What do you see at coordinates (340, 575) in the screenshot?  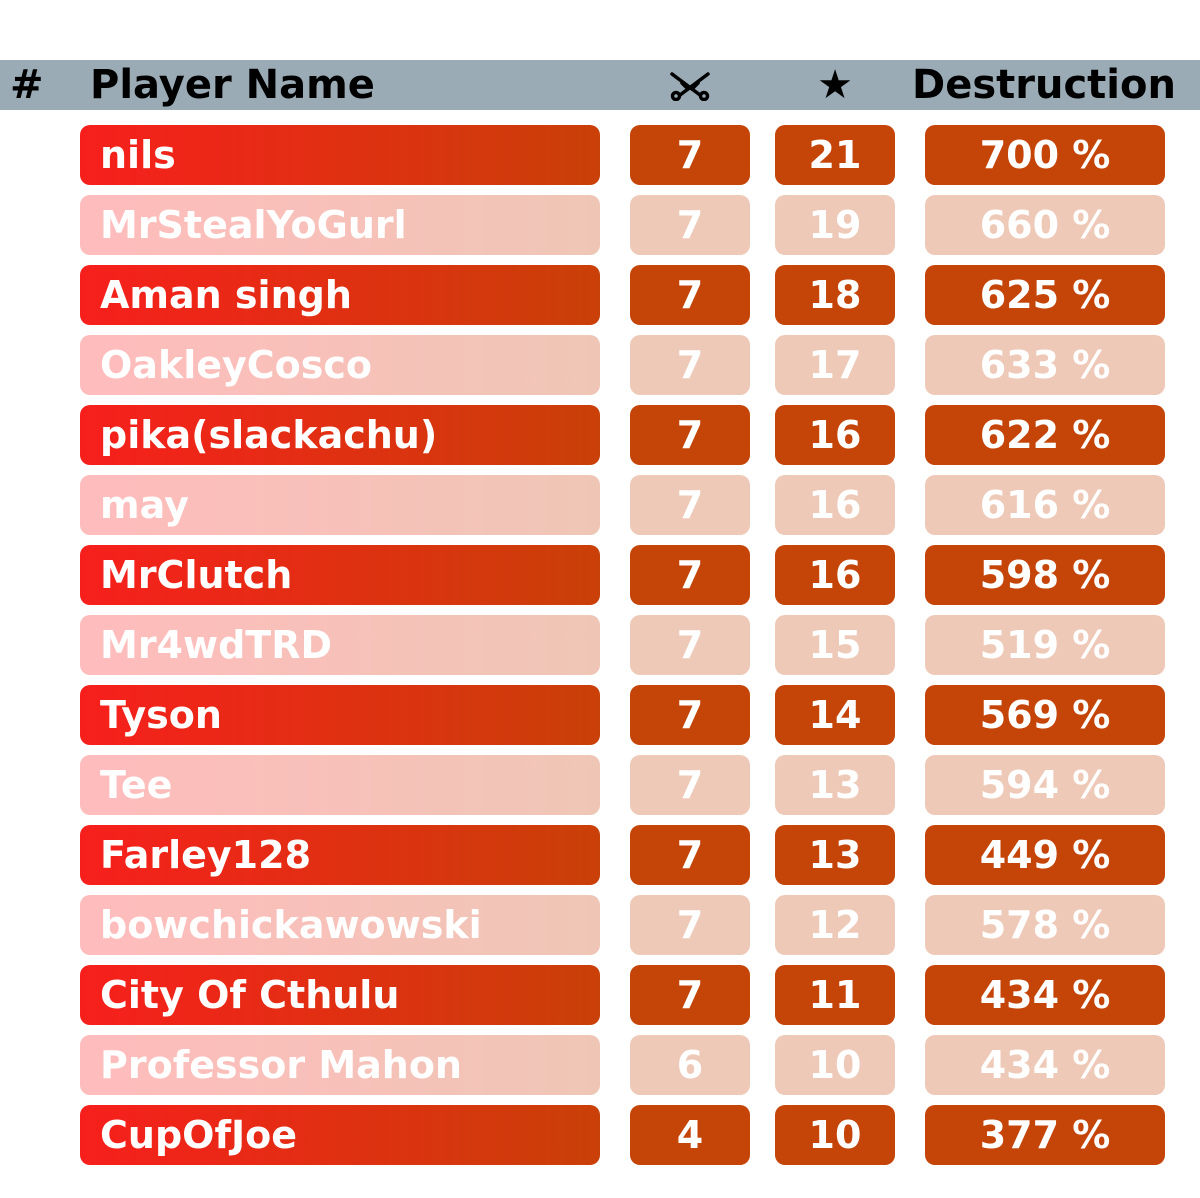 I see `player-name-cell: MrClutch` at bounding box center [340, 575].